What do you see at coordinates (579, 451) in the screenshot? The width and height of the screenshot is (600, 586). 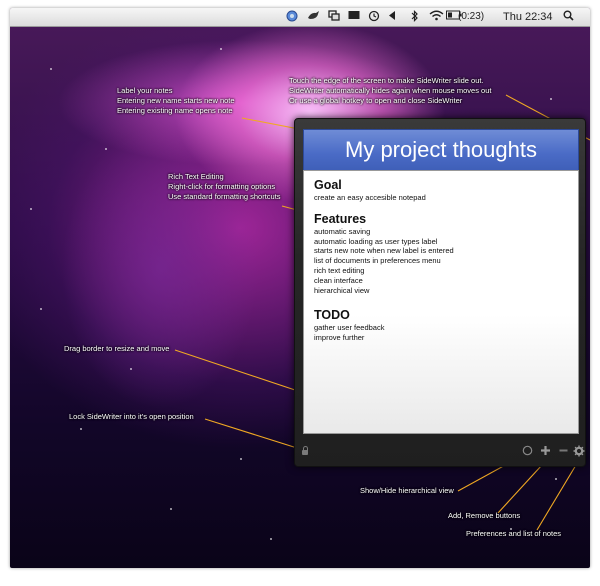 I see `gear-icon` at bounding box center [579, 451].